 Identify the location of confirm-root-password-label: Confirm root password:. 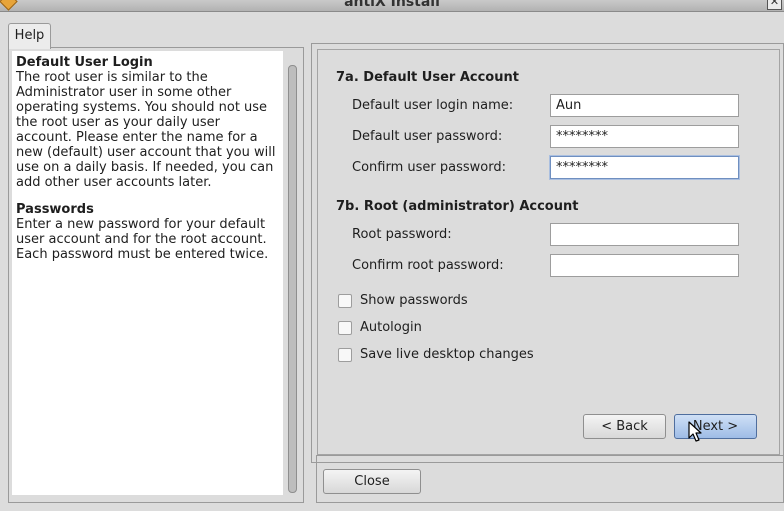
(428, 265).